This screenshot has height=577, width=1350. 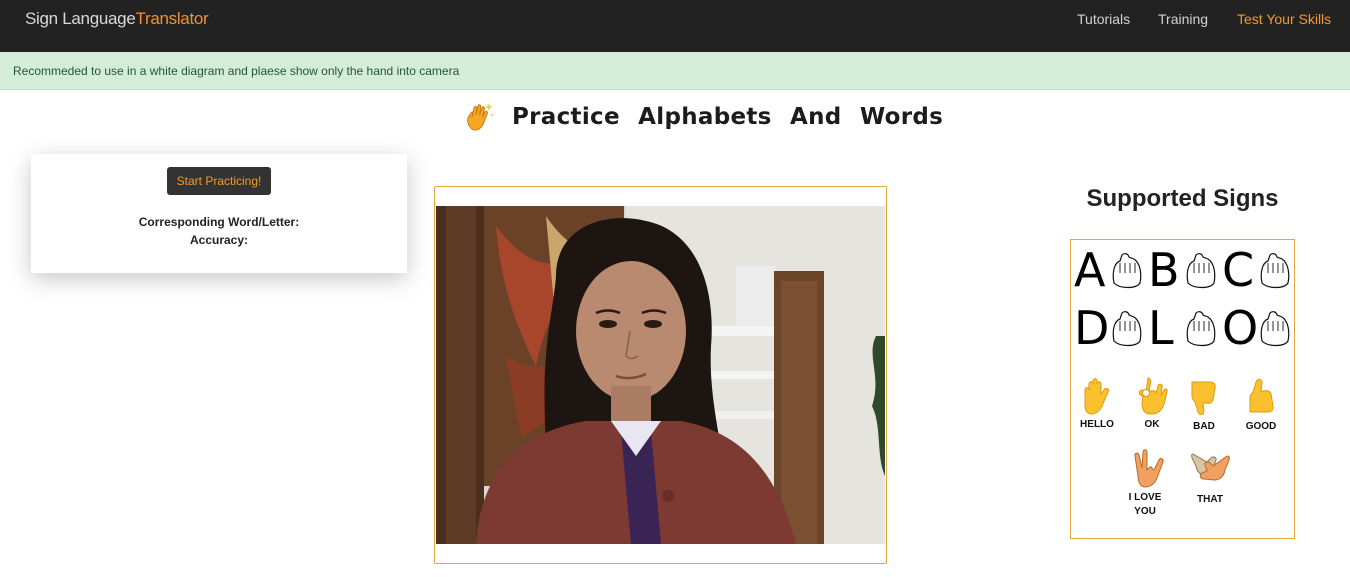 I want to click on supported-signs-panel: ABC DLO HELLO OK BAD GOOD I LOVE YOU THAT, so click(x=1182, y=389).